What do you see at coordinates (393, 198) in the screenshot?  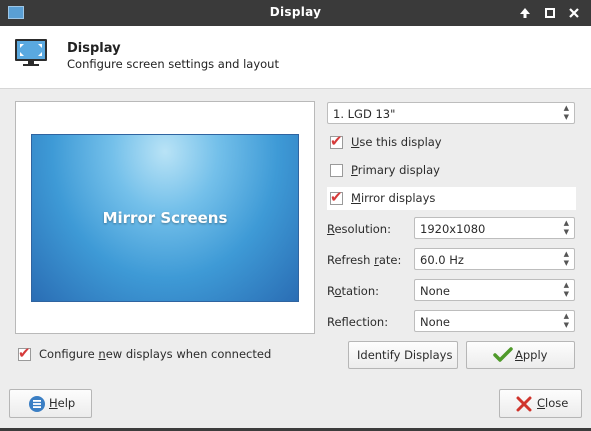 I see `mirror-displays-label: Mirror displays` at bounding box center [393, 198].